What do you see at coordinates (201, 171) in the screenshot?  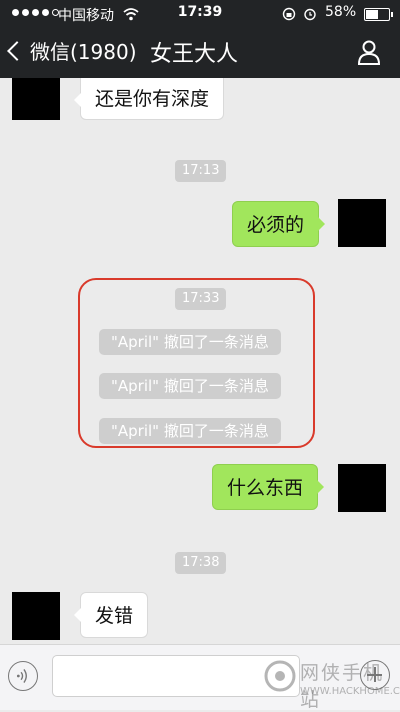 I see `timestamp: 17:13` at bounding box center [201, 171].